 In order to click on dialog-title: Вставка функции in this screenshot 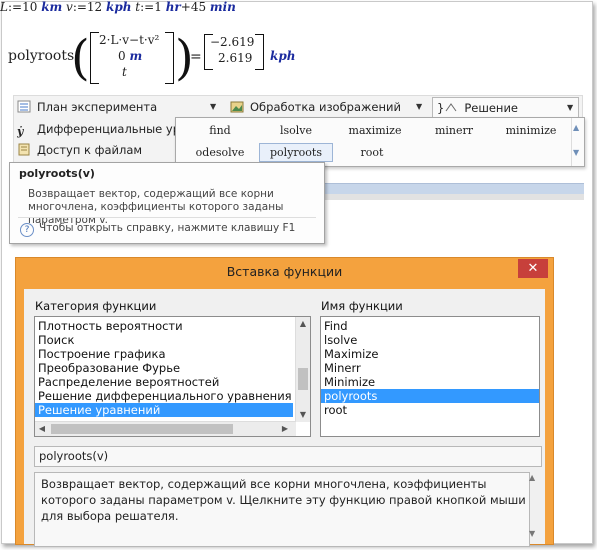, I will do `click(284, 271)`.